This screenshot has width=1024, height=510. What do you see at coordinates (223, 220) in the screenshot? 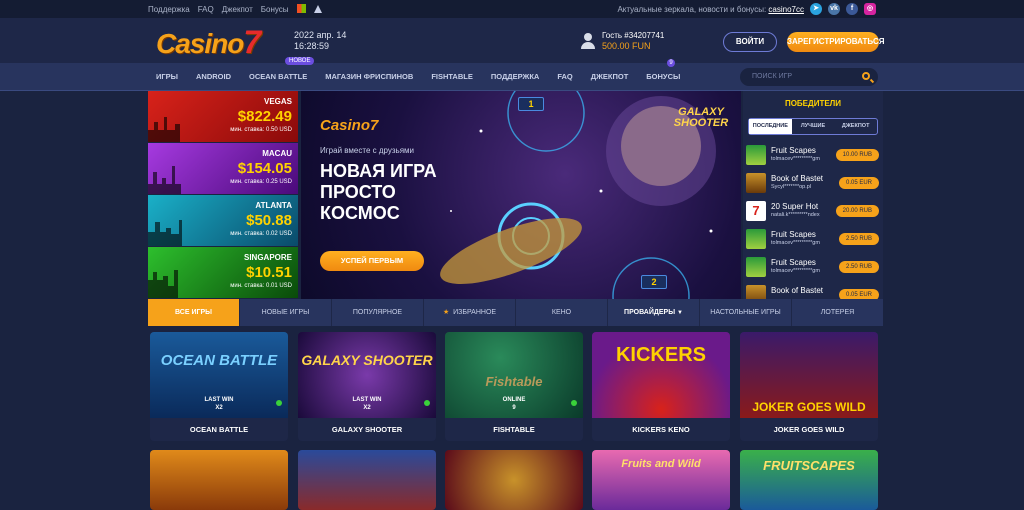
I see `jackpot-atlanta: ATLANTA $50.88 мин. ставка: 0.02 USD` at bounding box center [223, 220].